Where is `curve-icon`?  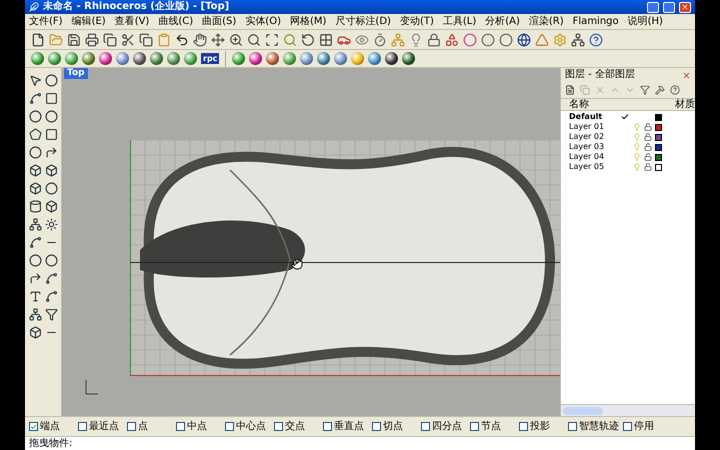 curve-icon is located at coordinates (35, 278).